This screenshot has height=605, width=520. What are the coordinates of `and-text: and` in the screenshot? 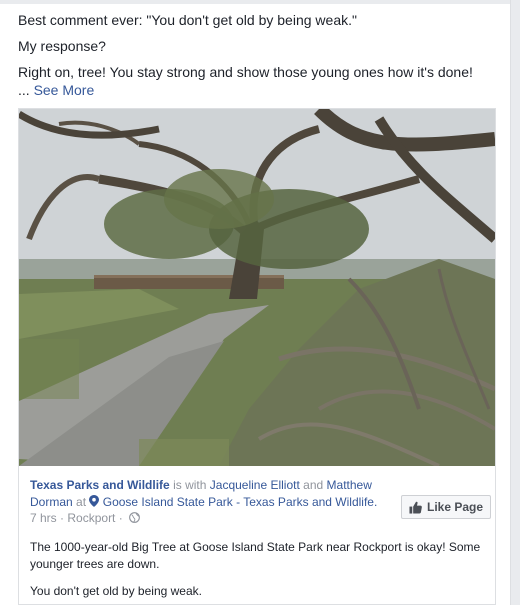 It's located at (313, 485).